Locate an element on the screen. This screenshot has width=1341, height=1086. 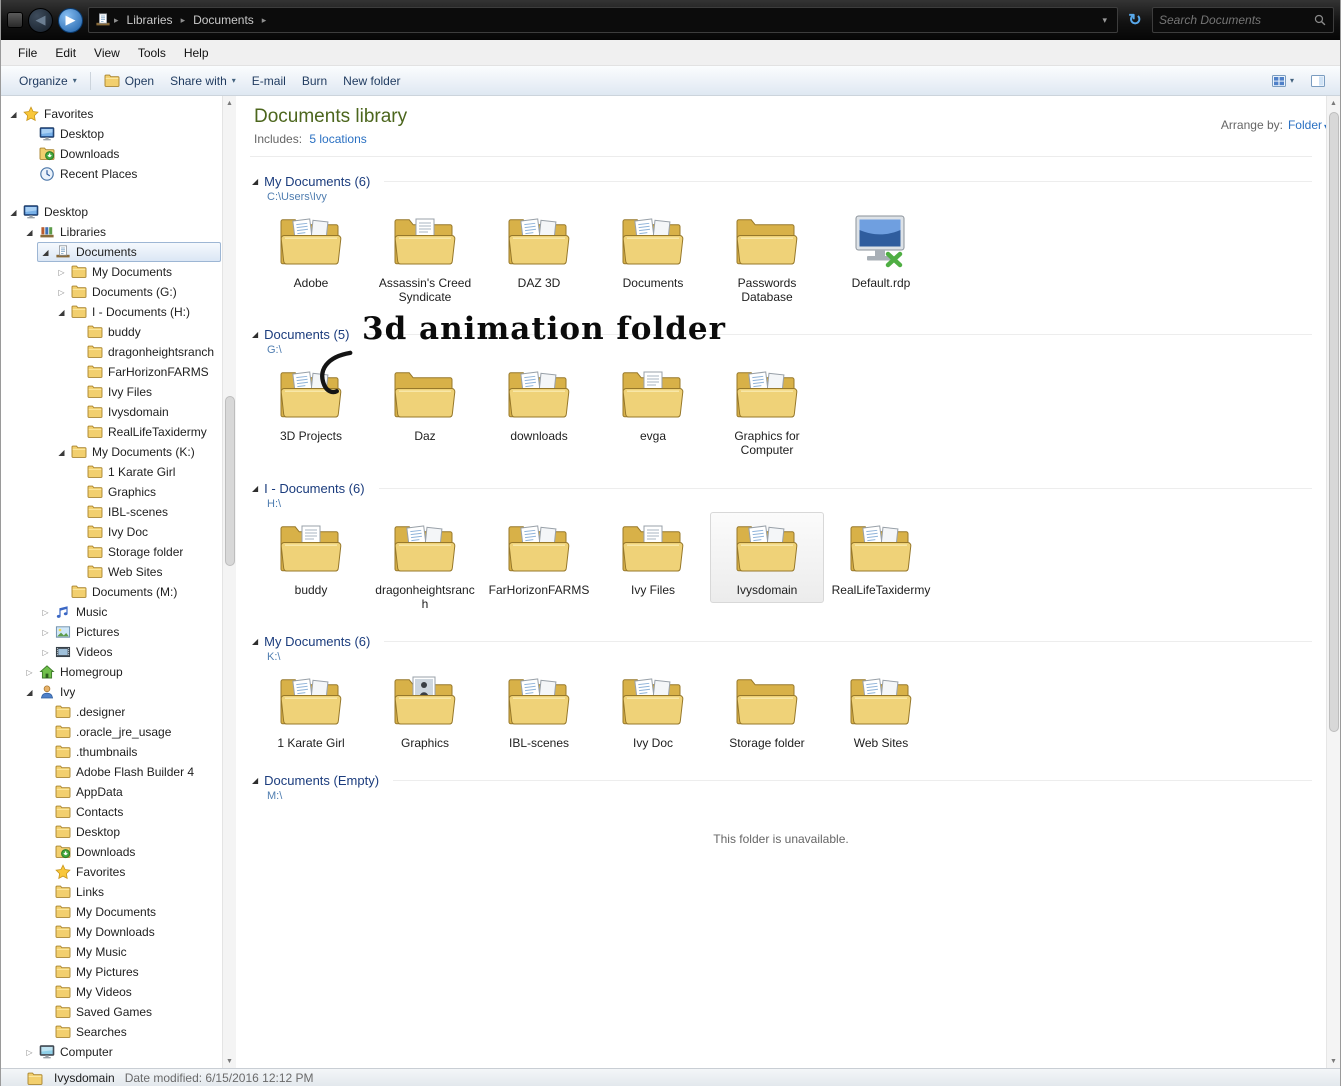
back-button: ◀ is located at coordinates (40, 20).